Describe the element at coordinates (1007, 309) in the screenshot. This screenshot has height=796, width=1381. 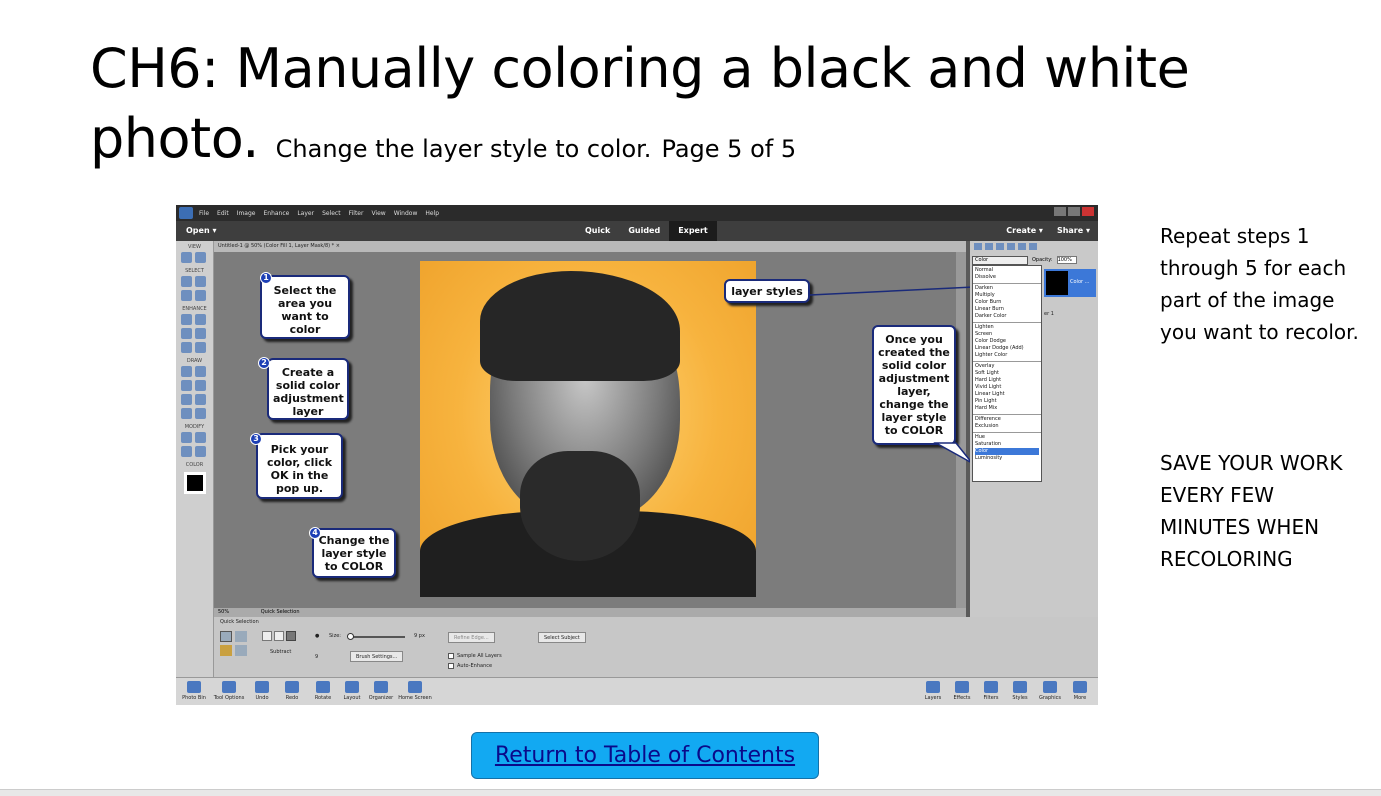
I see `blend-option: Linear Burn` at that location.